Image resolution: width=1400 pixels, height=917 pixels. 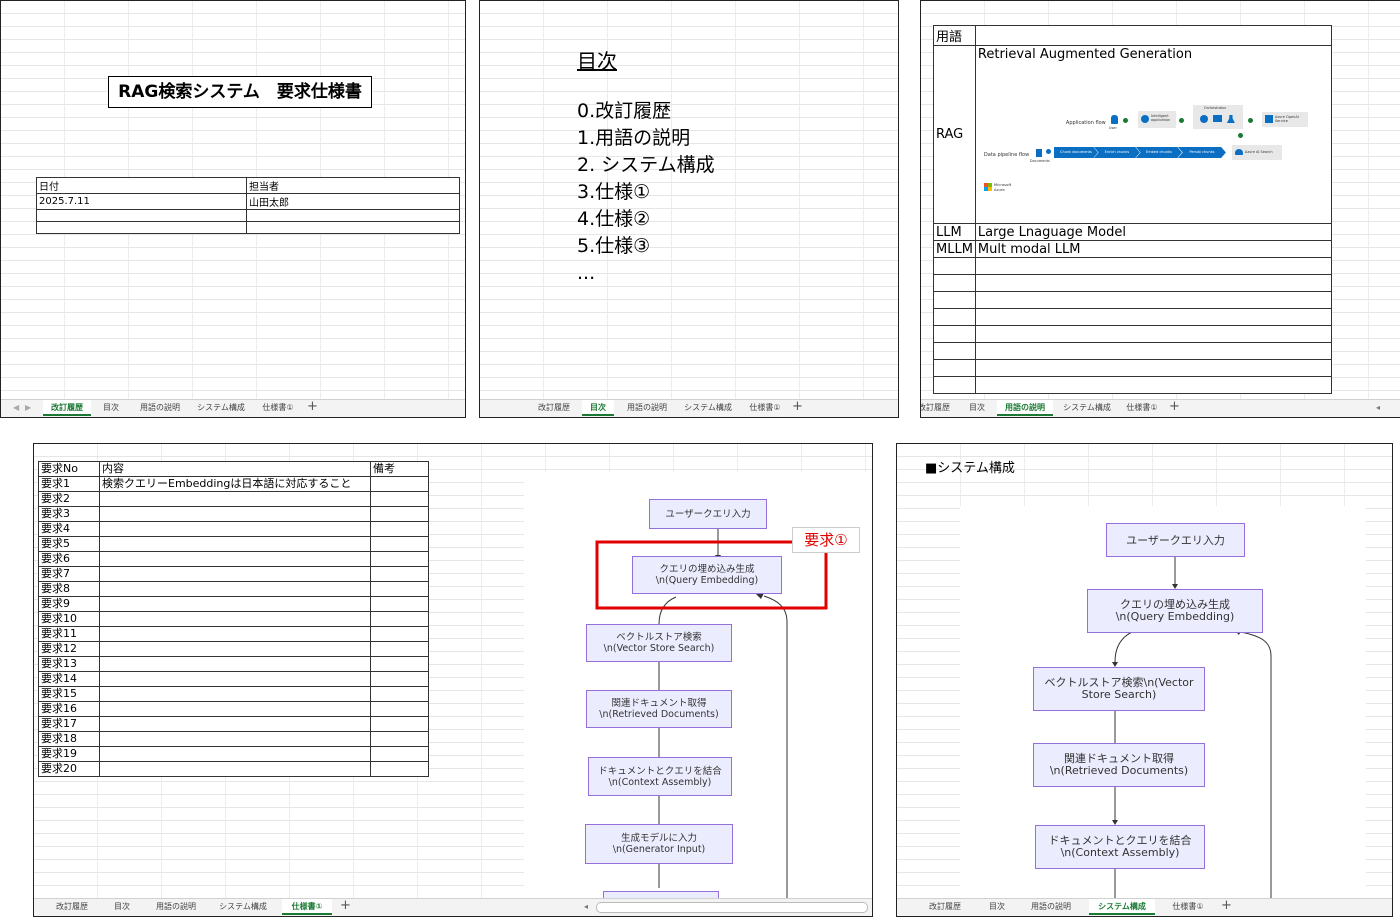 What do you see at coordinates (16, 408) in the screenshot?
I see `tab-scroll-icon: ◀` at bounding box center [16, 408].